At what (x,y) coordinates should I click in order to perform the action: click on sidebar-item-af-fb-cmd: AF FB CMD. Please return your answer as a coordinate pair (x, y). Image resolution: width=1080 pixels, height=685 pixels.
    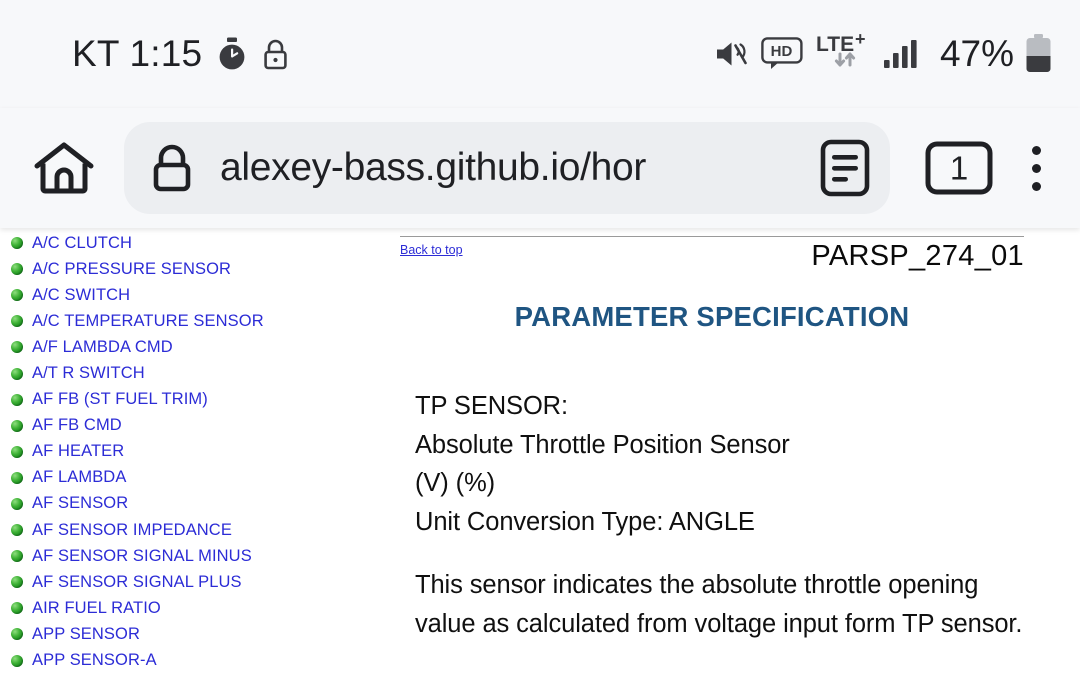
    Looking at the image, I should click on (196, 426).